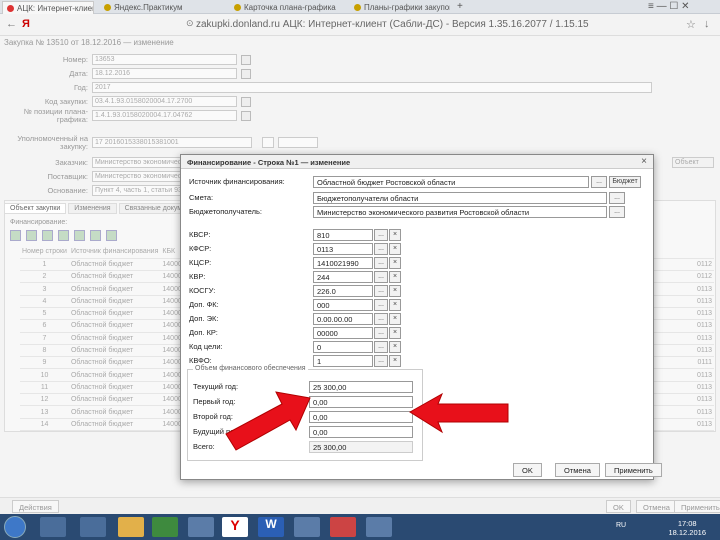 Image resolution: width=720 pixels, height=540 pixels. I want to click on ok-button: OK, so click(618, 506).